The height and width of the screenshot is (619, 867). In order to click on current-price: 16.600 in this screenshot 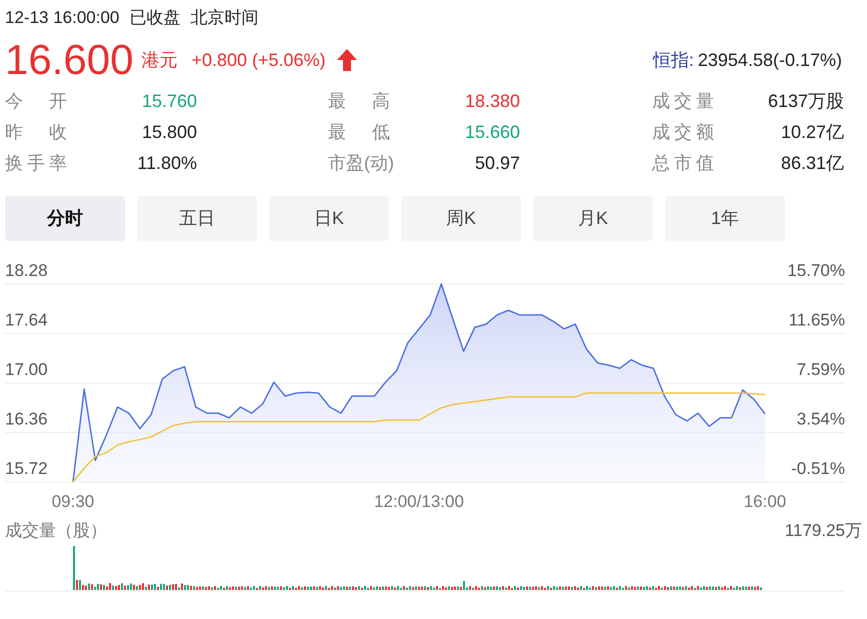, I will do `click(69, 60)`.